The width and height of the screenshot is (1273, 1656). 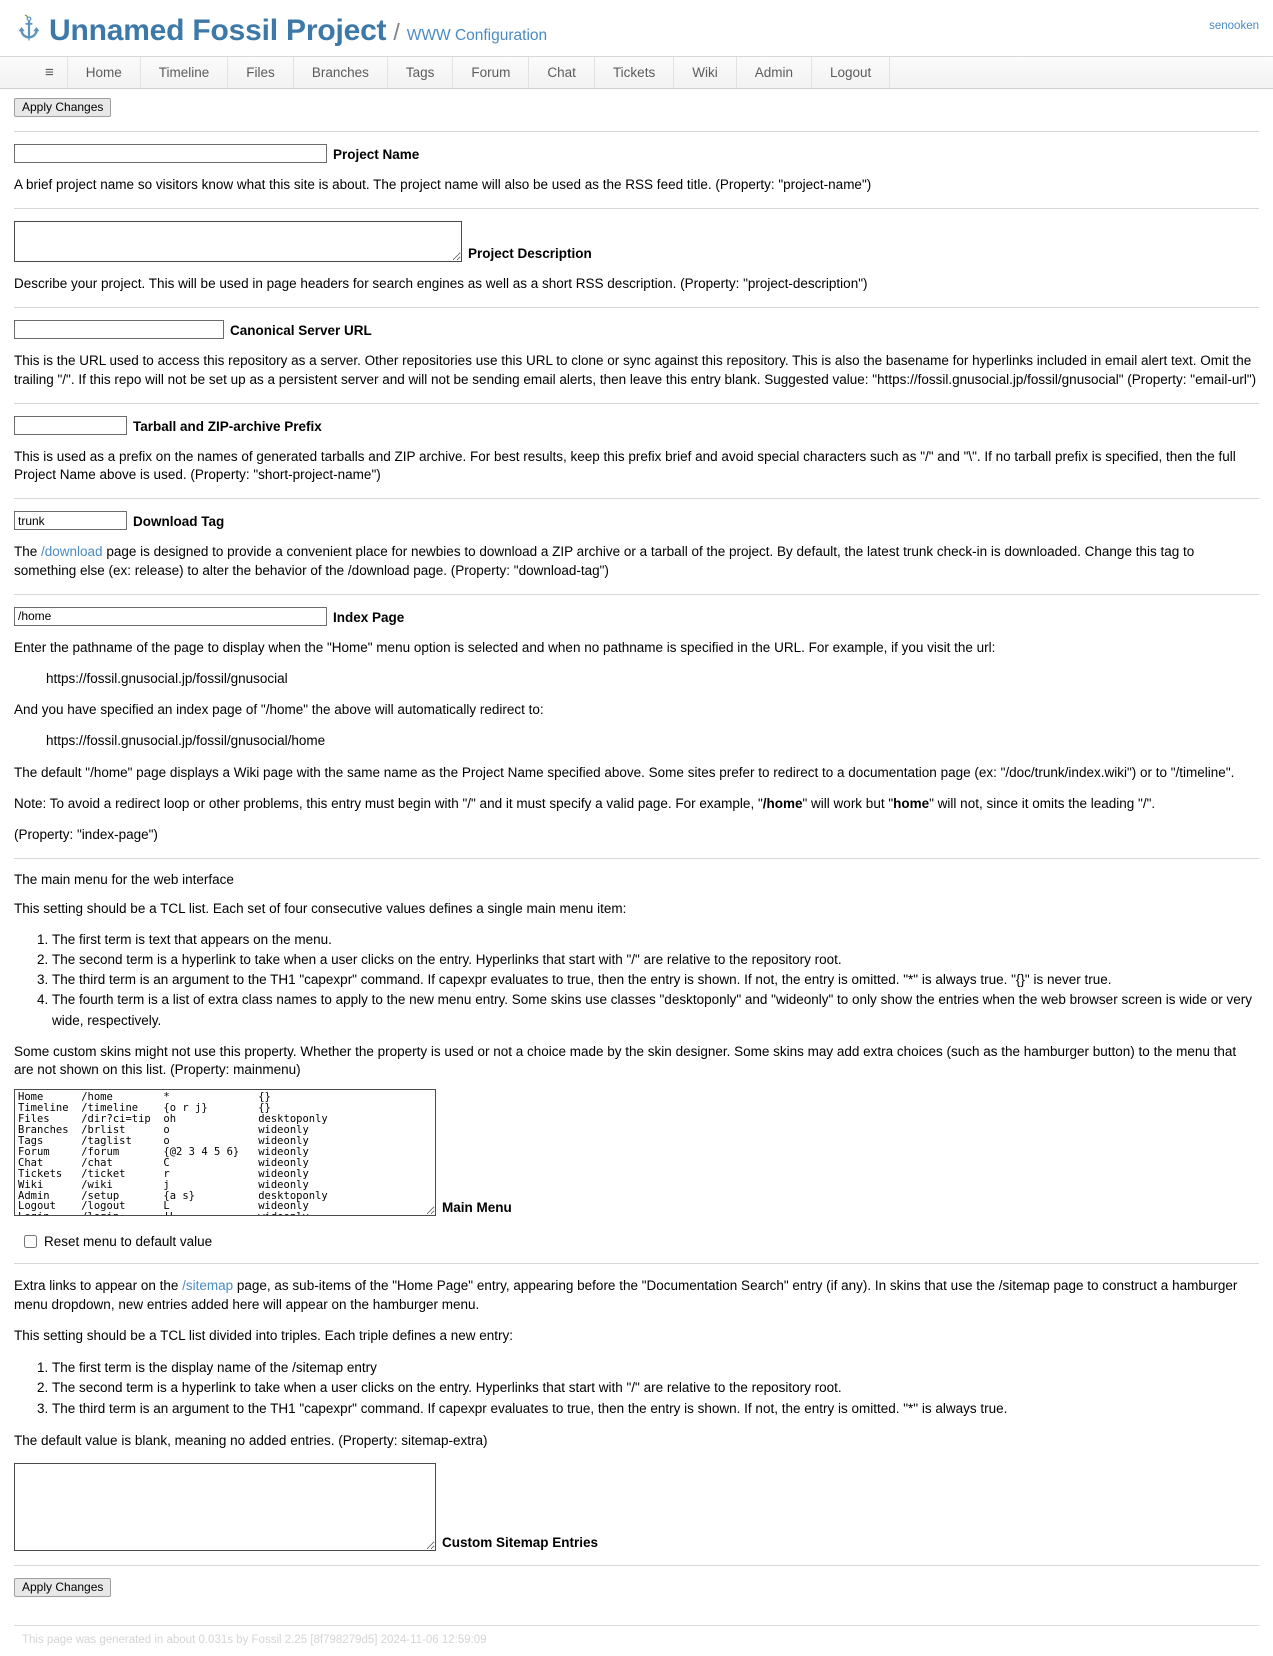 What do you see at coordinates (70, 425) in the screenshot?
I see `tarball-prefix-input` at bounding box center [70, 425].